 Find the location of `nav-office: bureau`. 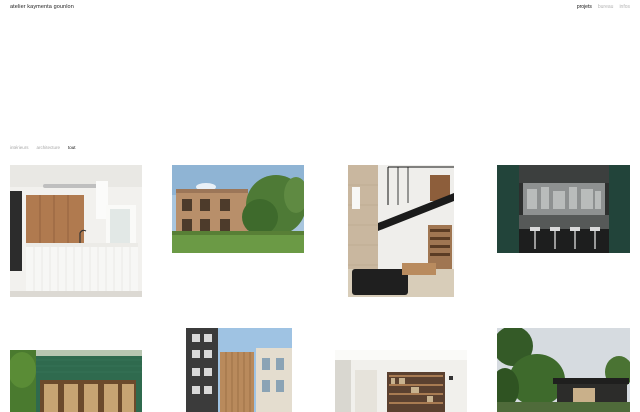

nav-office: bureau is located at coordinates (606, 7).